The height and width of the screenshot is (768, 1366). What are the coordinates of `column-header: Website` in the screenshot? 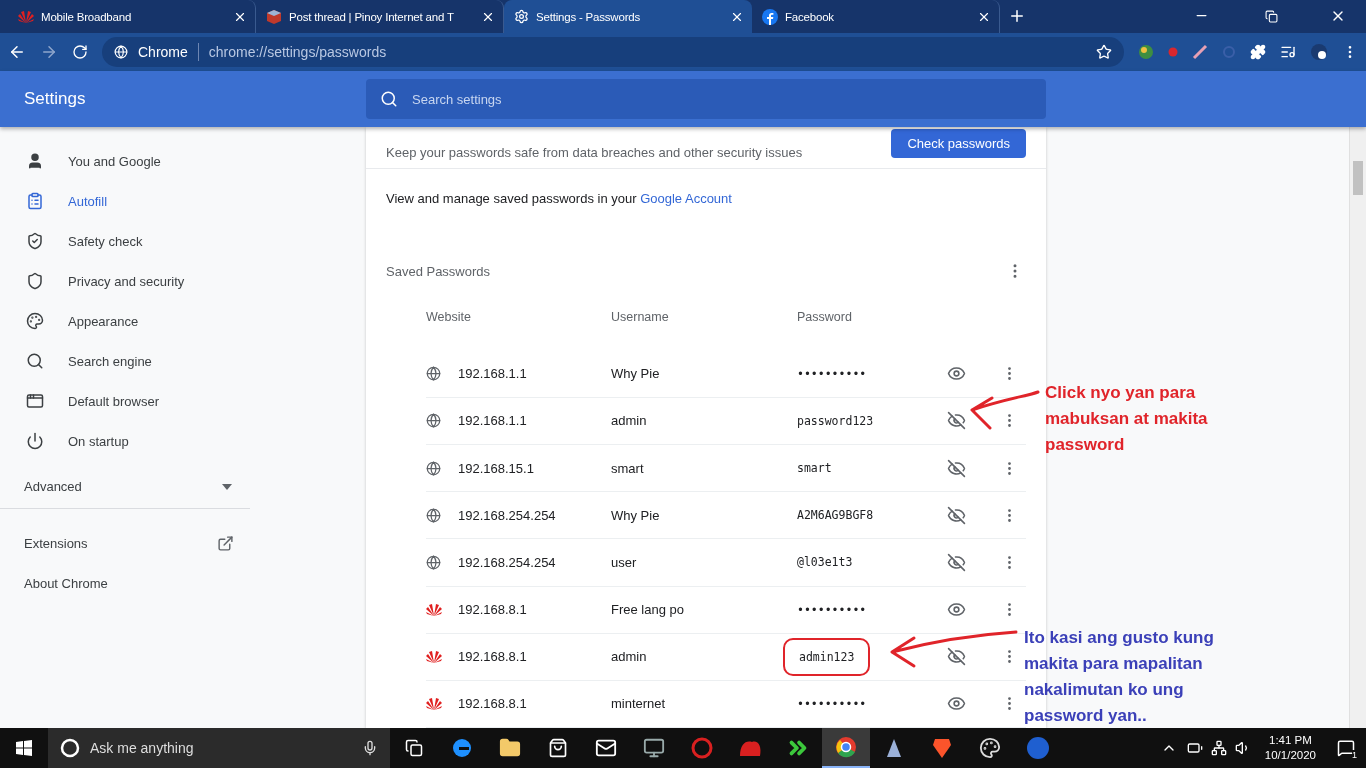 It's located at (449, 318).